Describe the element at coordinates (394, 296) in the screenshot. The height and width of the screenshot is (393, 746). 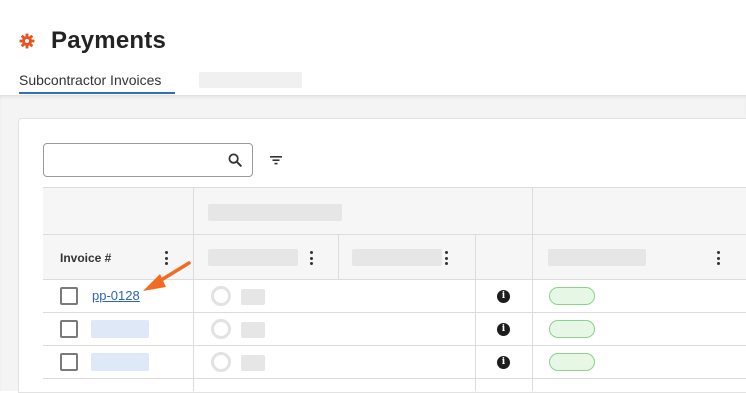
I see `table-row: pp-0128 i` at that location.